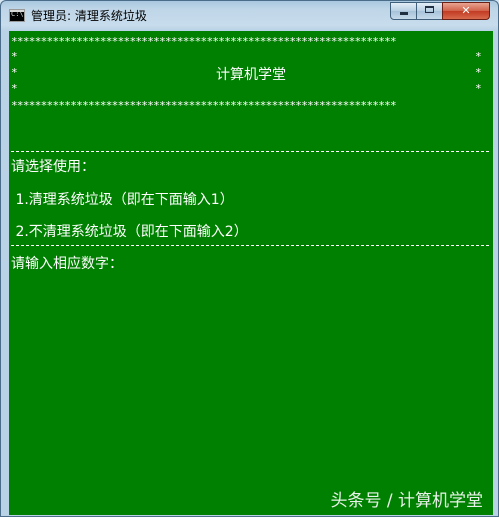 Image resolution: width=499 pixels, height=517 pixels. What do you see at coordinates (406, 501) in the screenshot?
I see `watermark: 头条号 / 计算机学堂` at bounding box center [406, 501].